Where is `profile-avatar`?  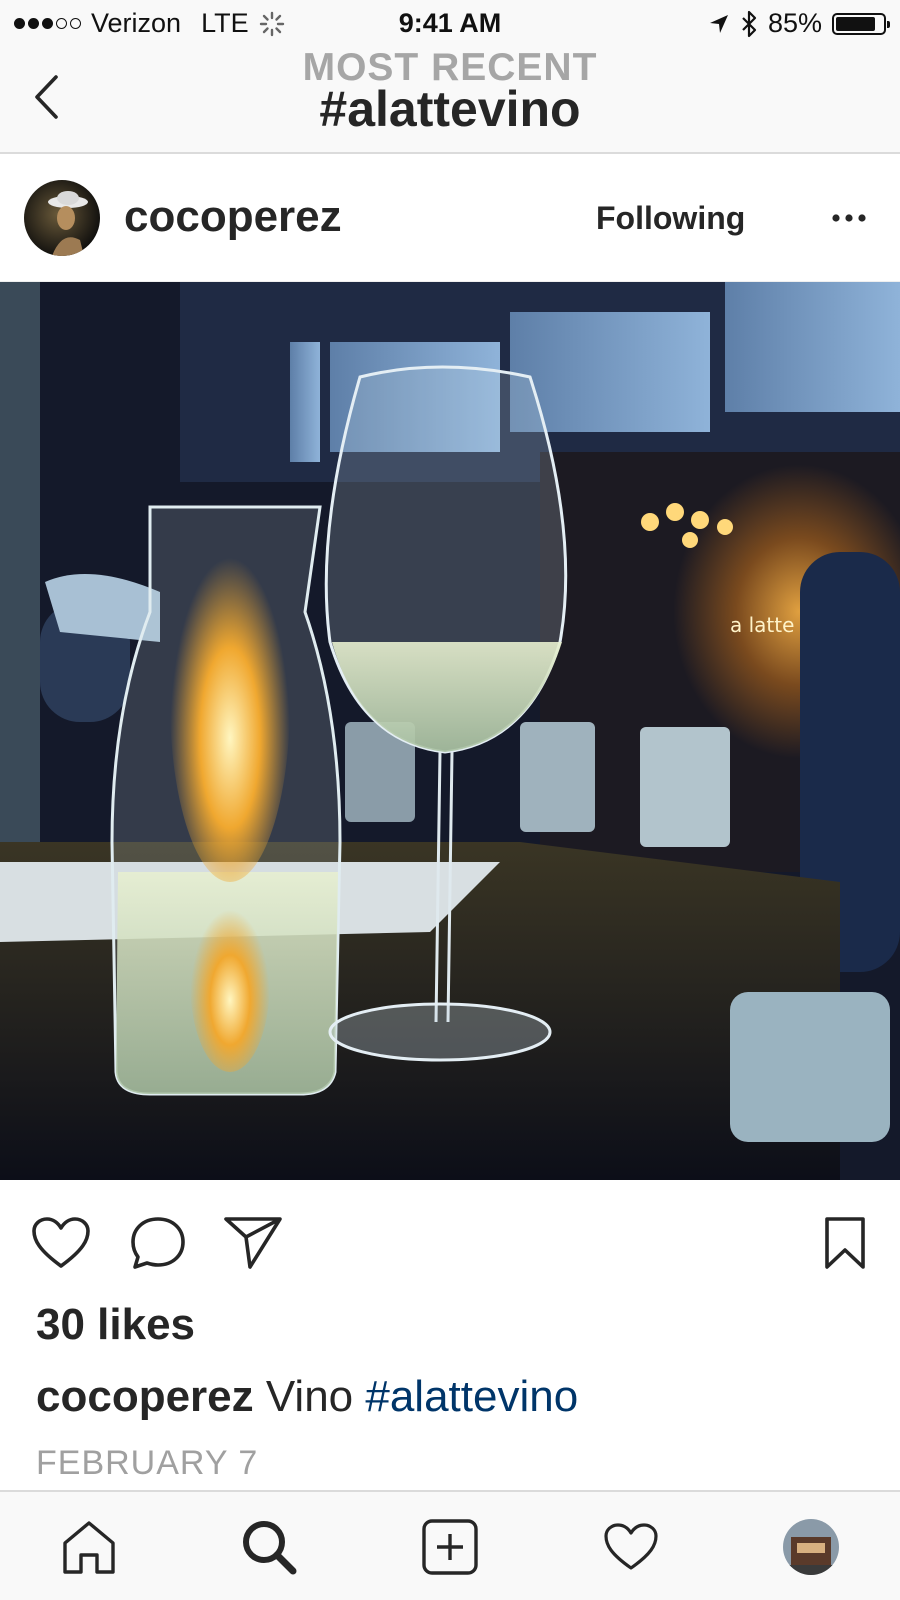 profile-avatar is located at coordinates (811, 1547).